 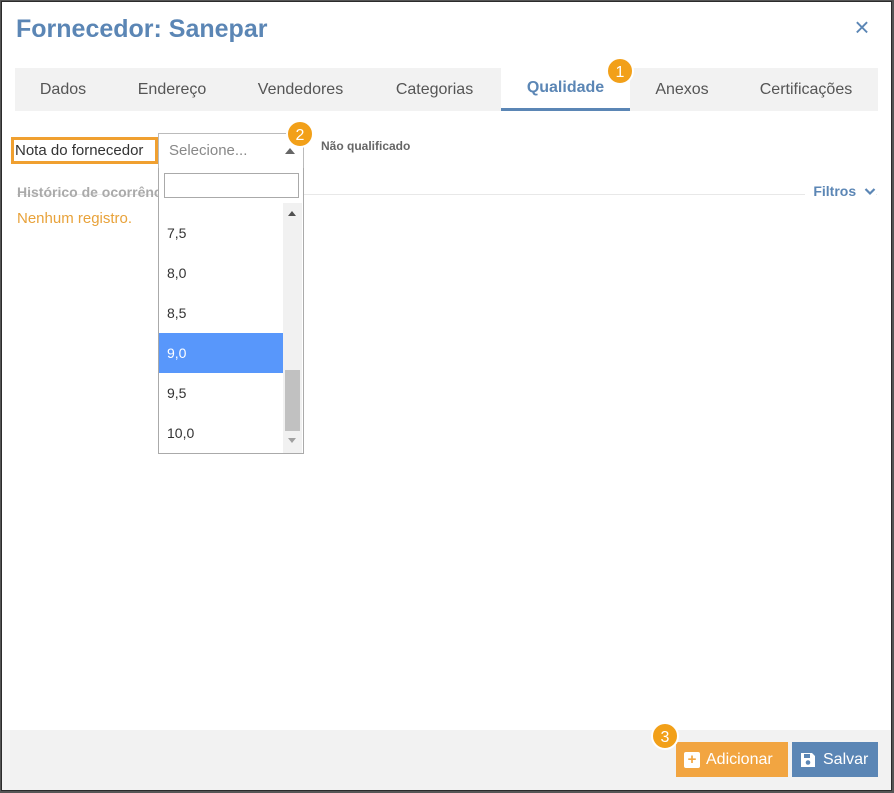 What do you see at coordinates (221, 393) in the screenshot?
I see `dropdown-option: 9,5` at bounding box center [221, 393].